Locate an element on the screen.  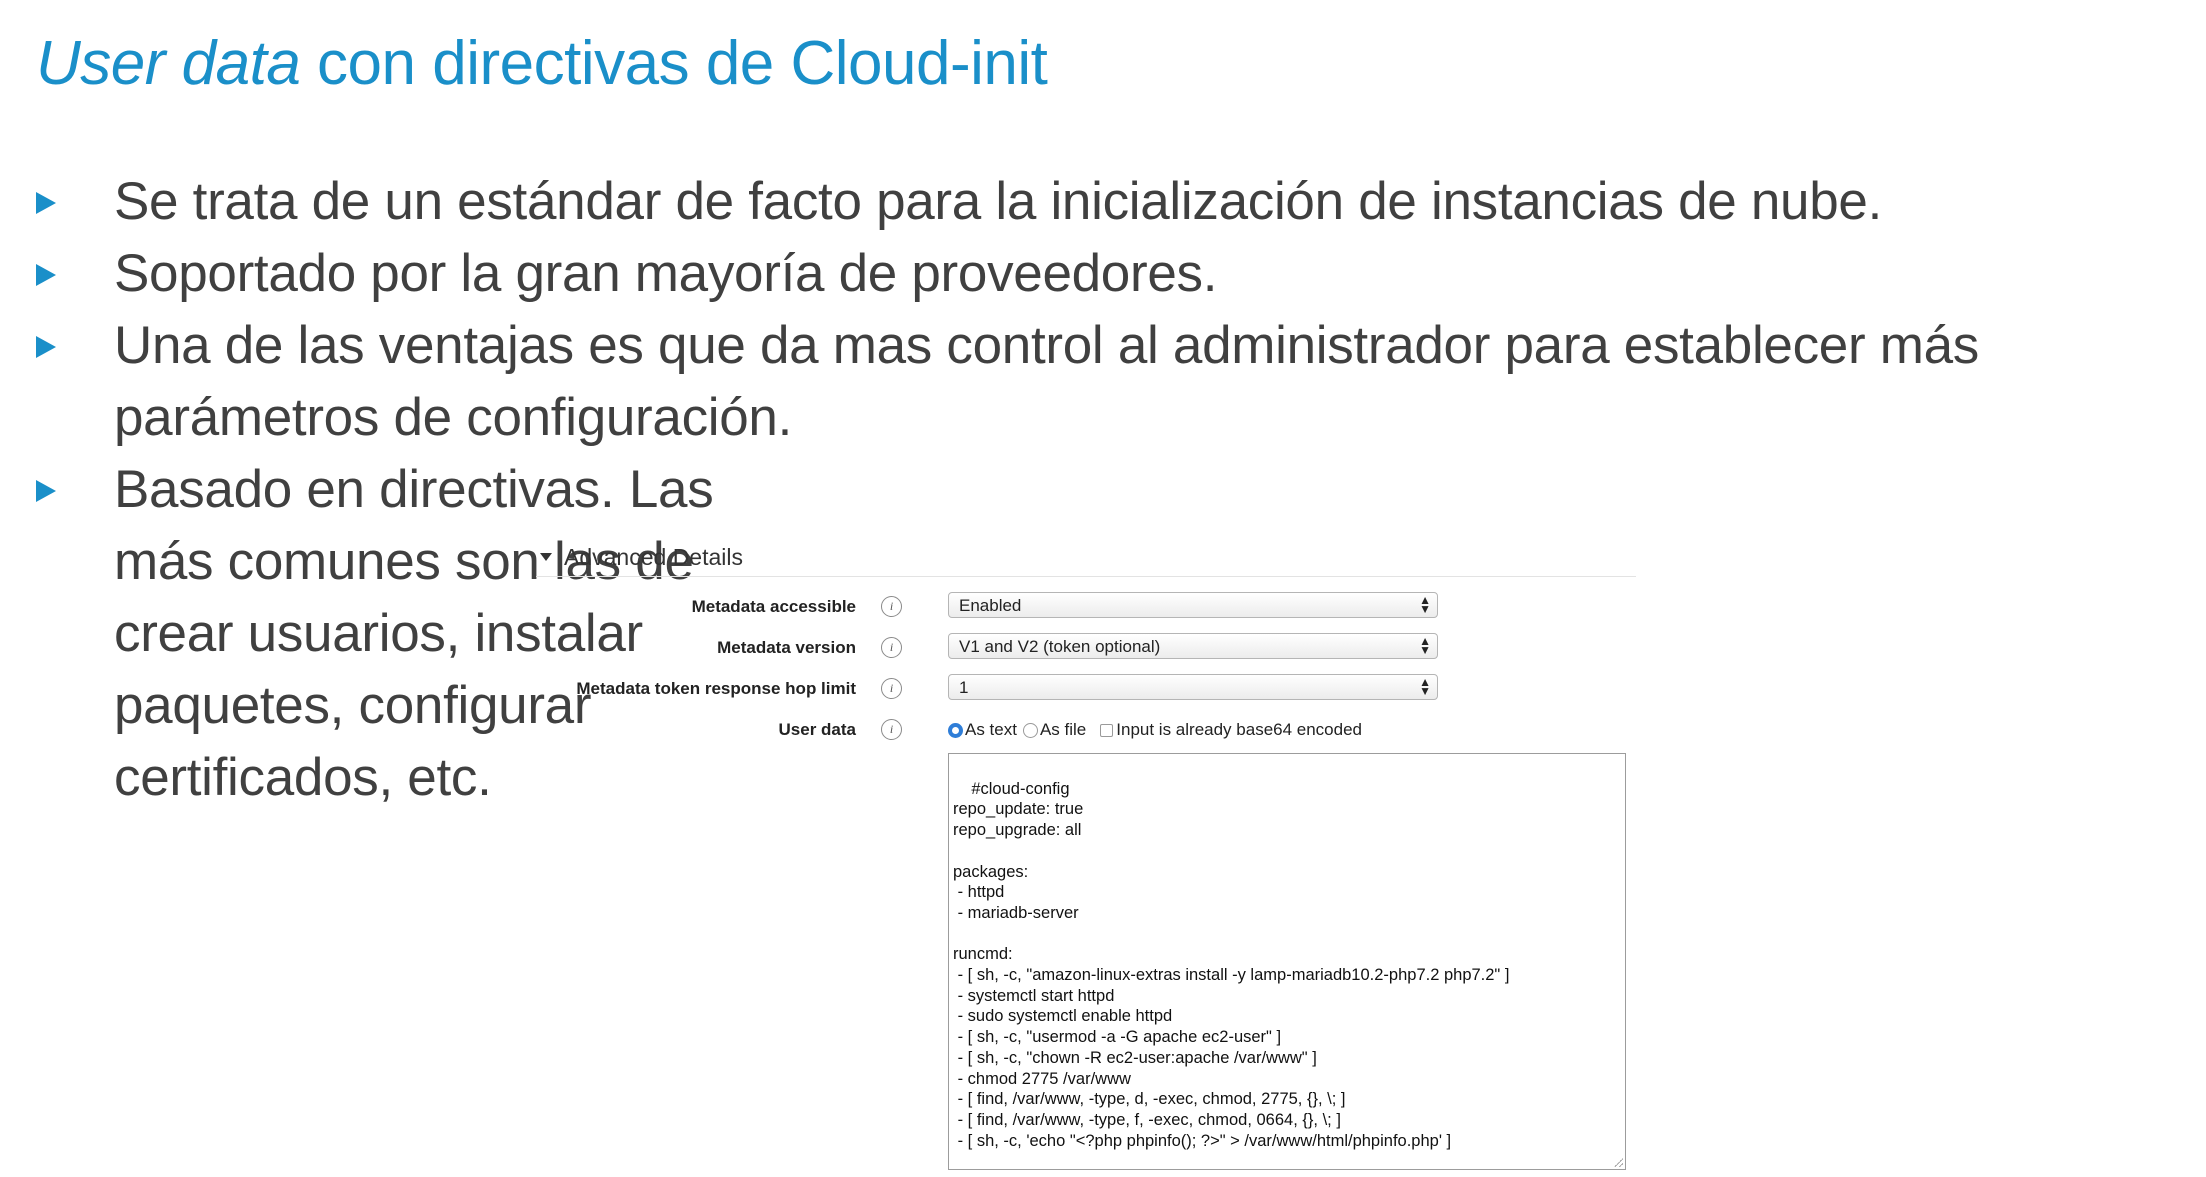
slide-title-rest: con directivas de Cloud-init is located at coordinates (674, 63).